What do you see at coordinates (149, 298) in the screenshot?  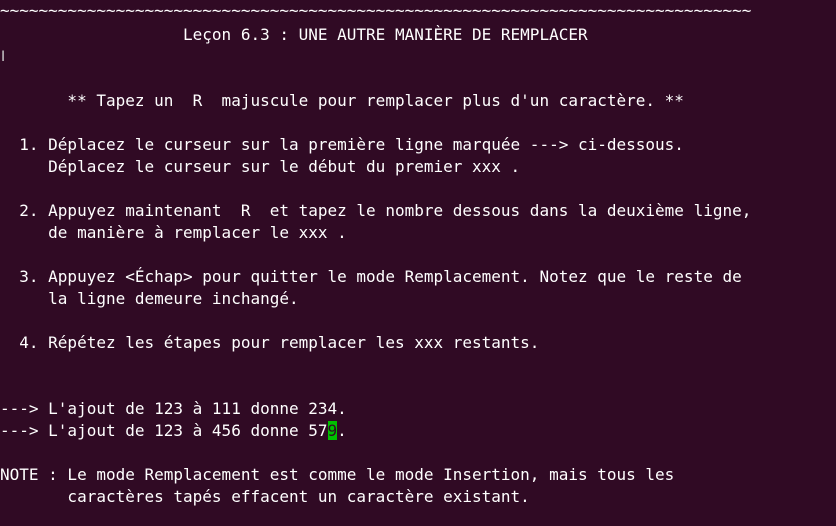 I see `step-3-line-2: la ligne demeure inchangé.` at bounding box center [149, 298].